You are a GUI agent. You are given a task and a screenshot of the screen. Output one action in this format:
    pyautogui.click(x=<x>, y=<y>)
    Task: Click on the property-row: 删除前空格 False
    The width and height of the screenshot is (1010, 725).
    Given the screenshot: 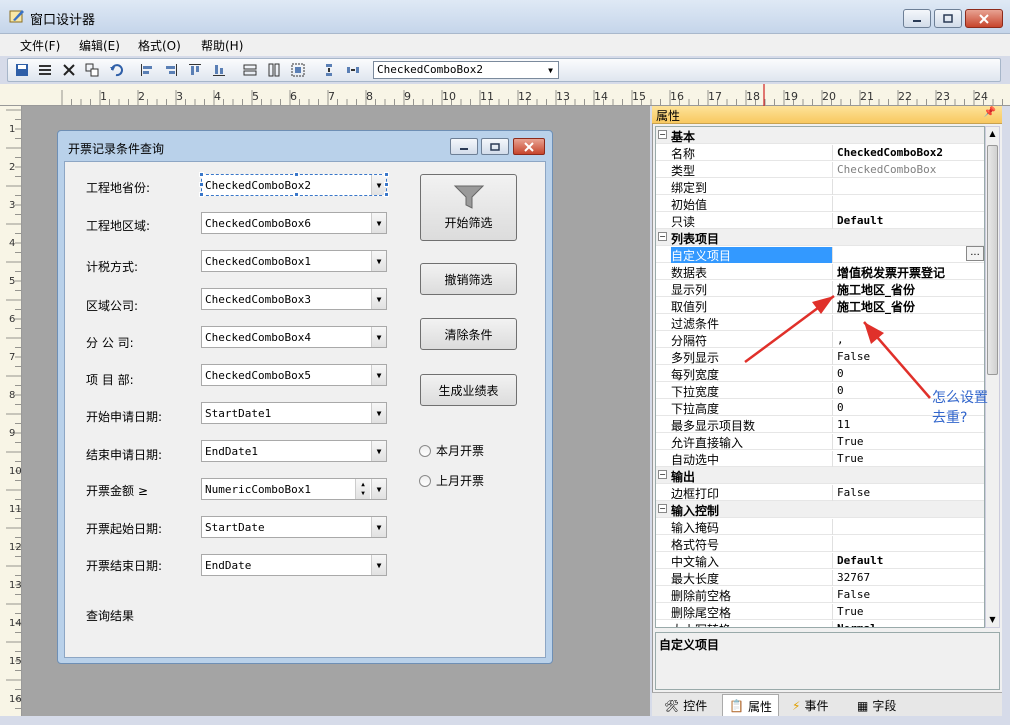 What is the action you would take?
    pyautogui.click(x=820, y=594)
    